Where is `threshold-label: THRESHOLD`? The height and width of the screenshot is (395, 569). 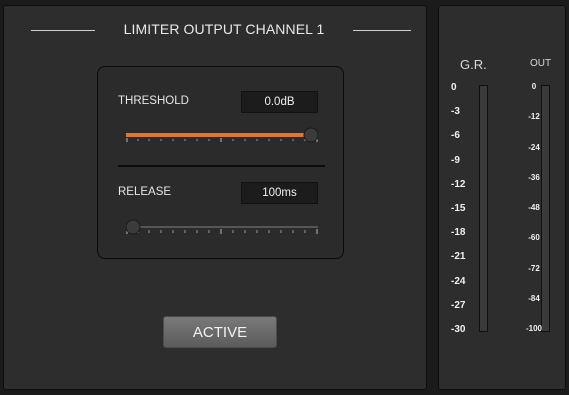 threshold-label: THRESHOLD is located at coordinates (153, 101).